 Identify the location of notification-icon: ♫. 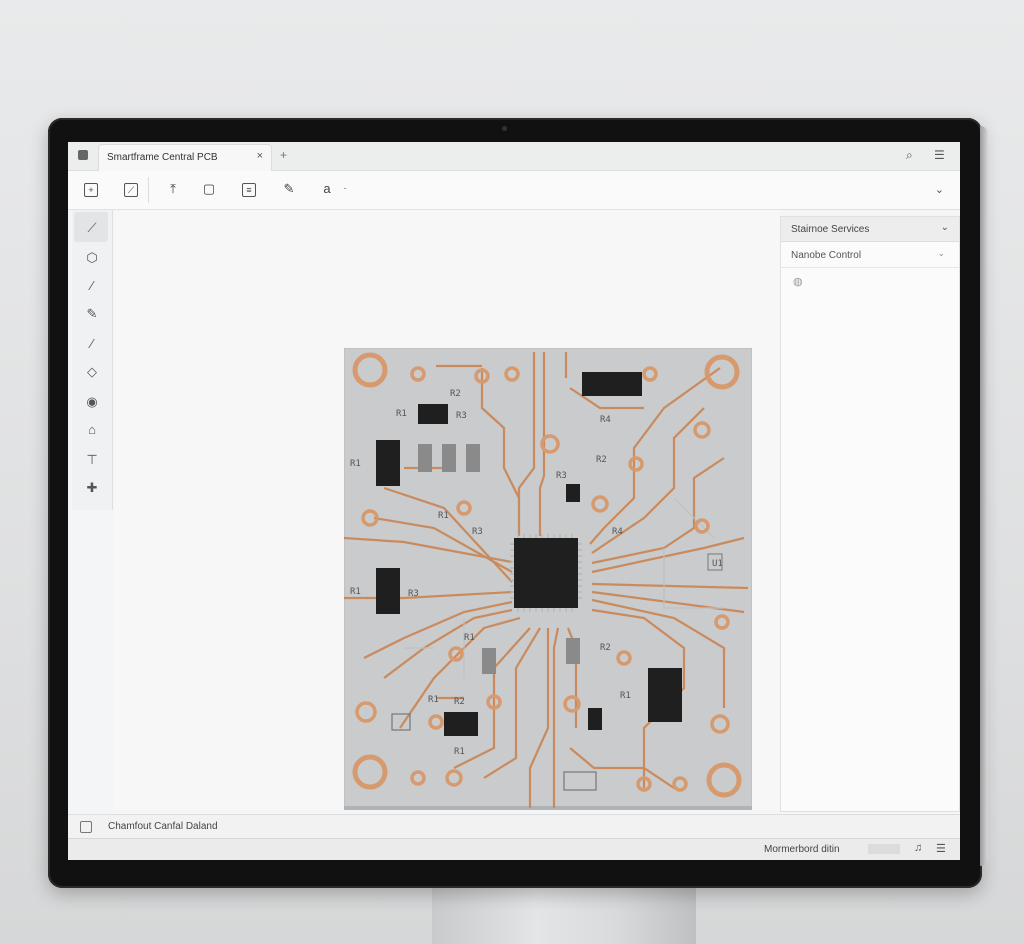
(918, 848).